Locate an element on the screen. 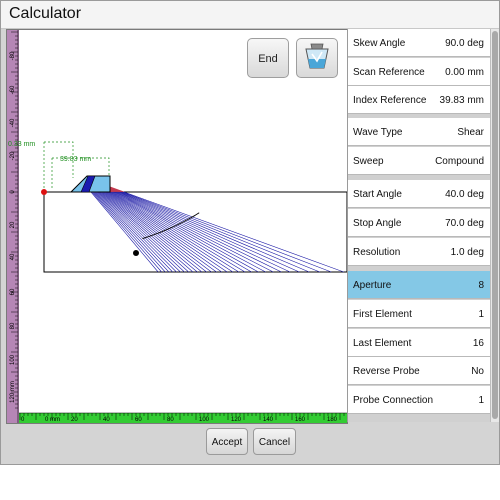 This screenshot has width=500, height=500. param-value: 39.83 mm is located at coordinates (461, 100).